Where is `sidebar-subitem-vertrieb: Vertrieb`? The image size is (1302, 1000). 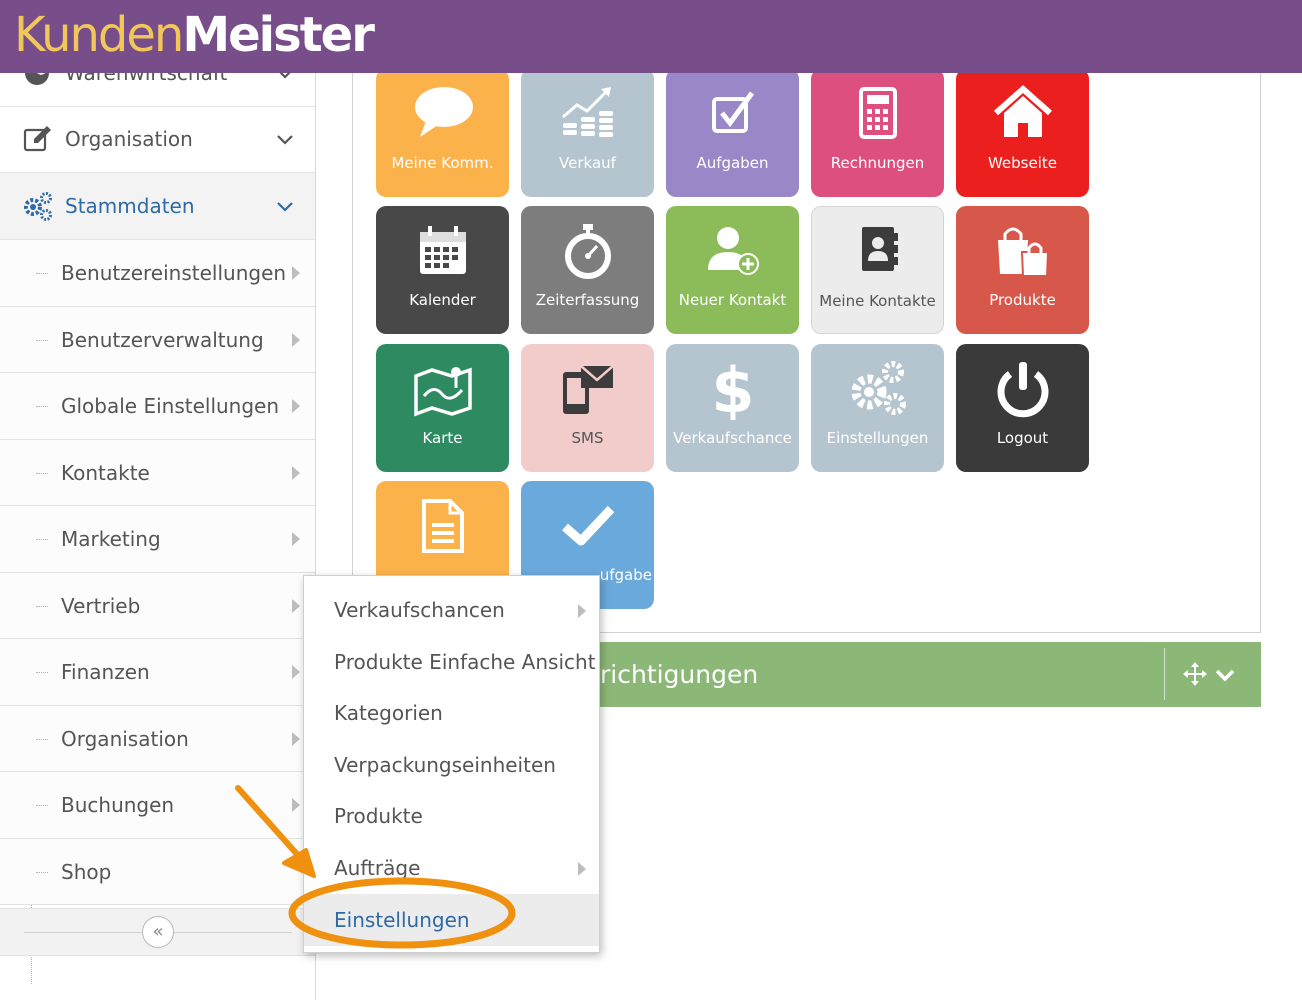 sidebar-subitem-vertrieb: Vertrieb is located at coordinates (157, 605).